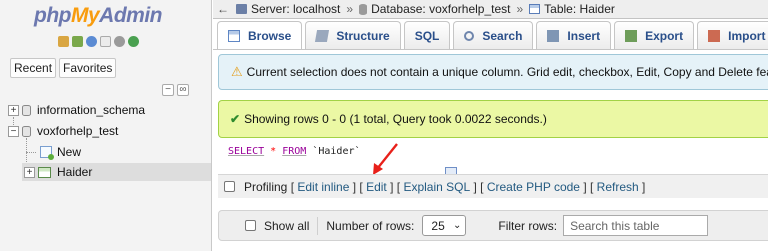  What do you see at coordinates (502, 35) in the screenshot?
I see `tab-label: Search` at bounding box center [502, 35].